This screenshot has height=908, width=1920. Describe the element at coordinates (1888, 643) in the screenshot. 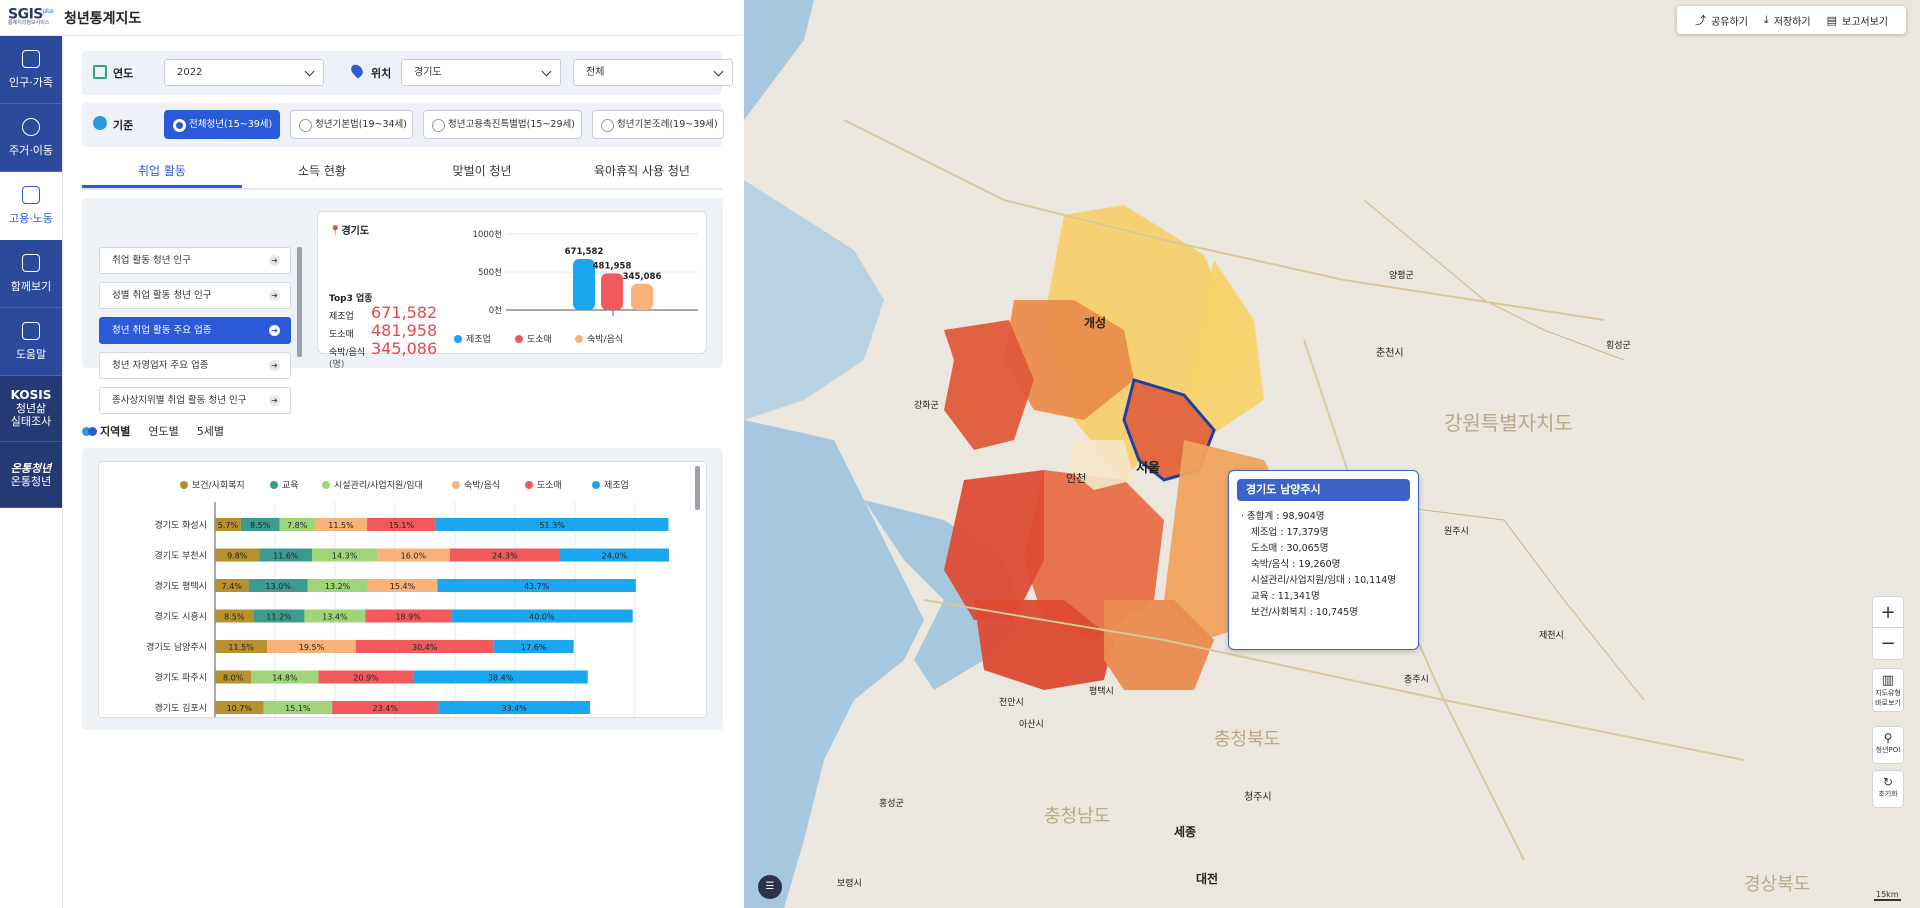

I see `zoom-out-button: −` at that location.